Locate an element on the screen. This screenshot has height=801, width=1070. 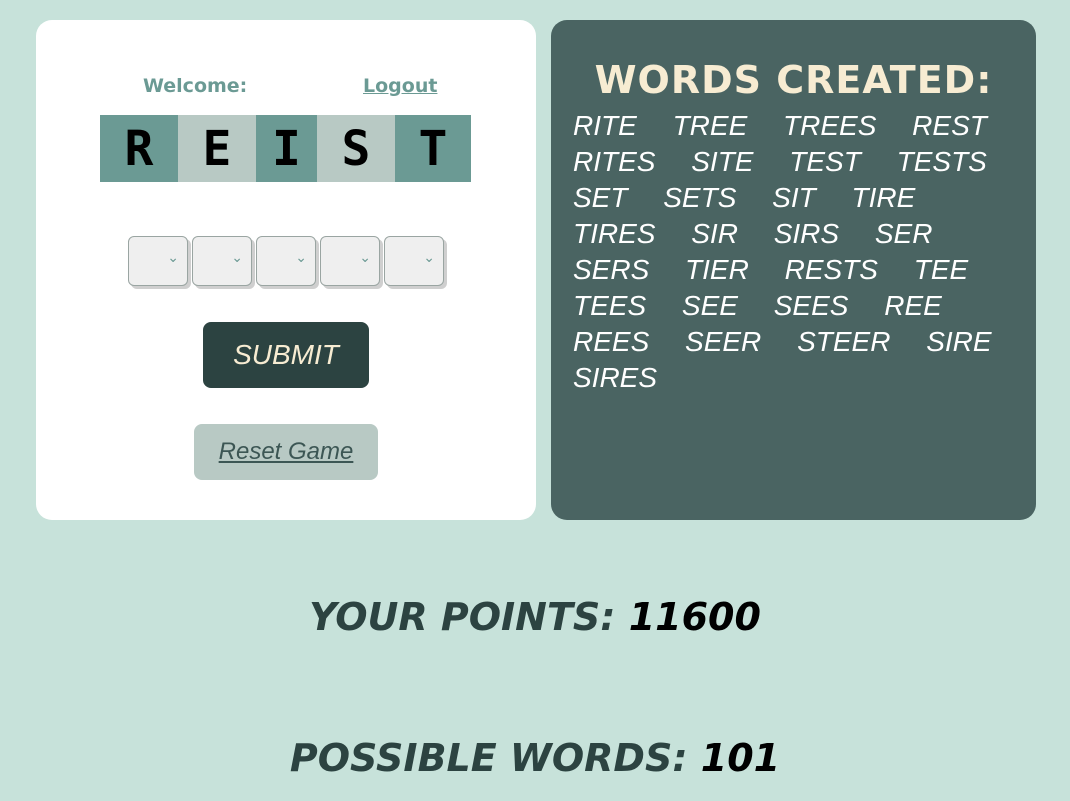
logout-link: Logout is located at coordinates (400, 86).